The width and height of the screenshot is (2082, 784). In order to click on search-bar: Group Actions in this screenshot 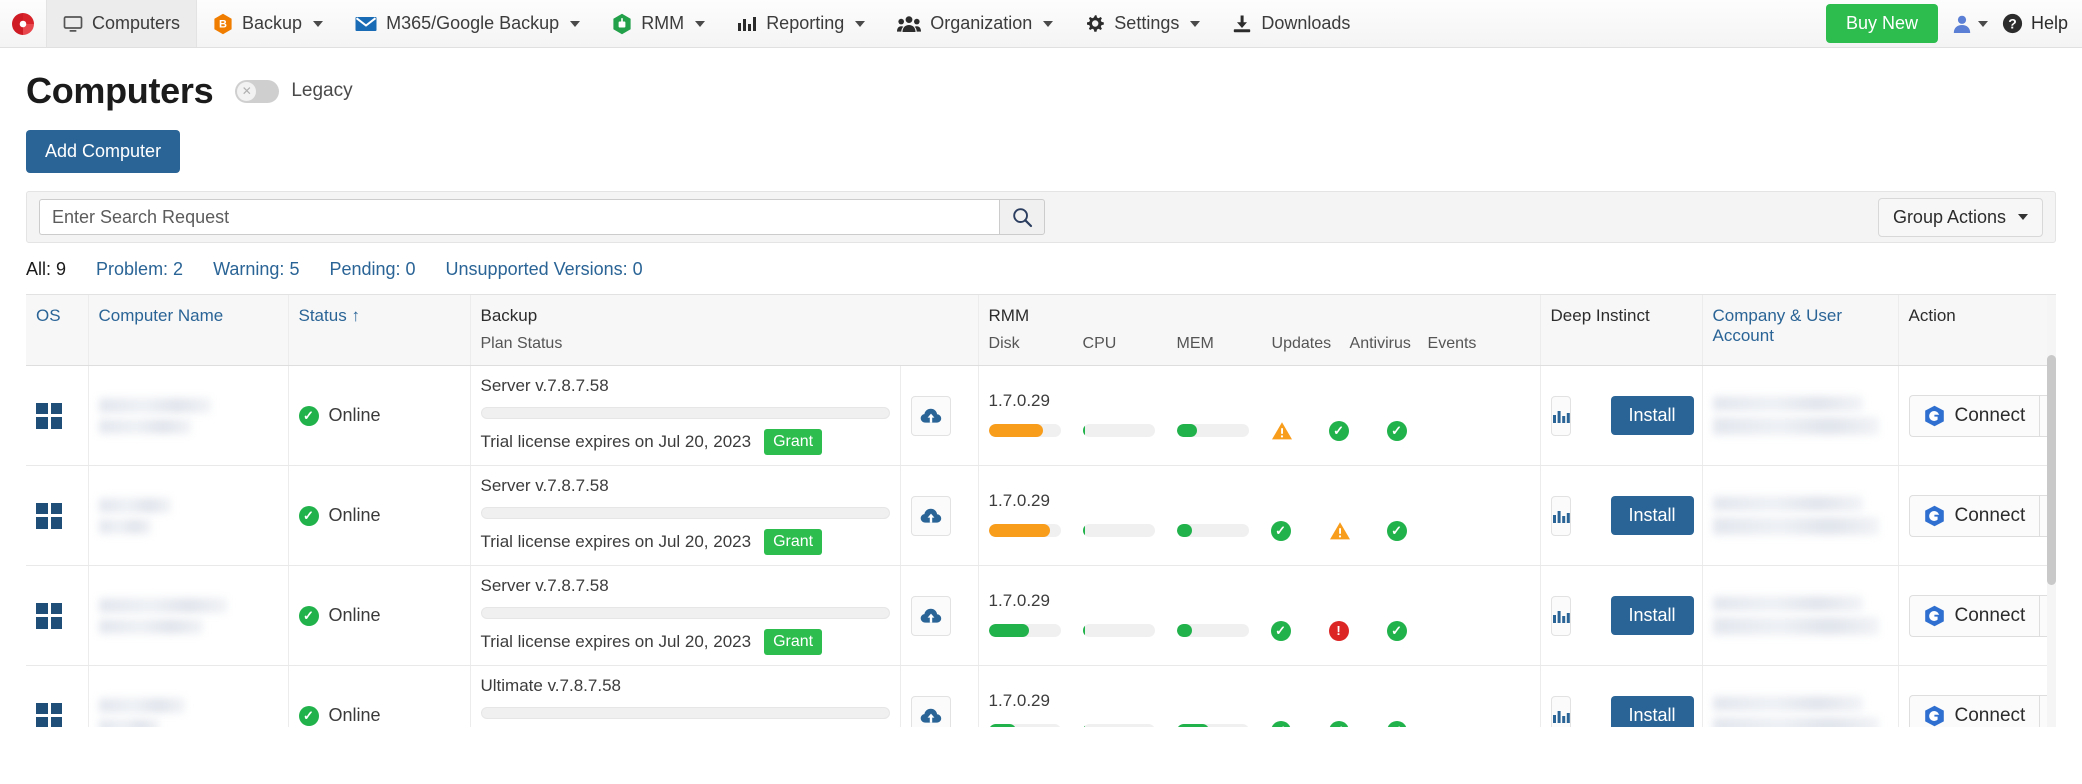, I will do `click(1041, 217)`.